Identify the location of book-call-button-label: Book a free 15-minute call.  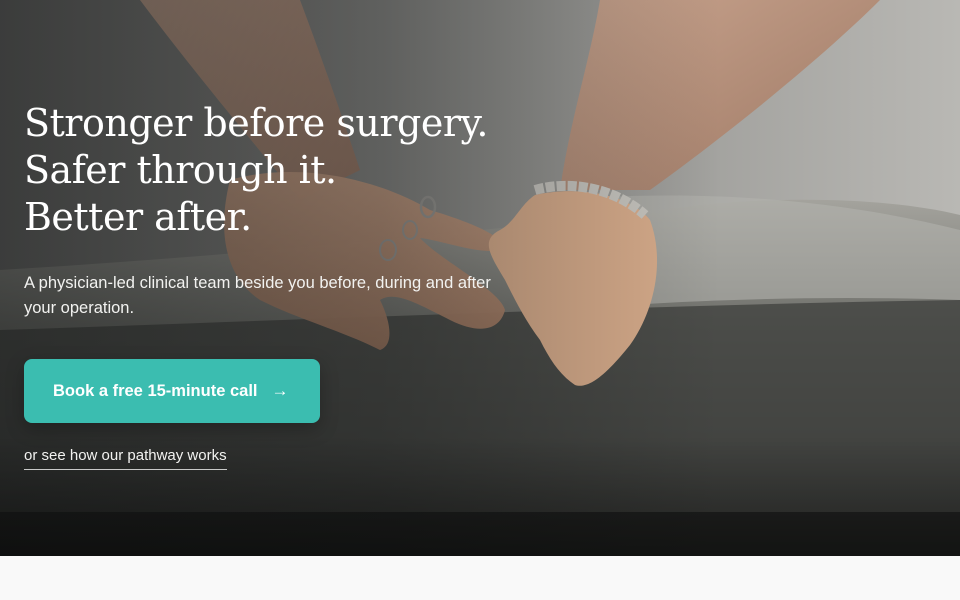
(155, 390).